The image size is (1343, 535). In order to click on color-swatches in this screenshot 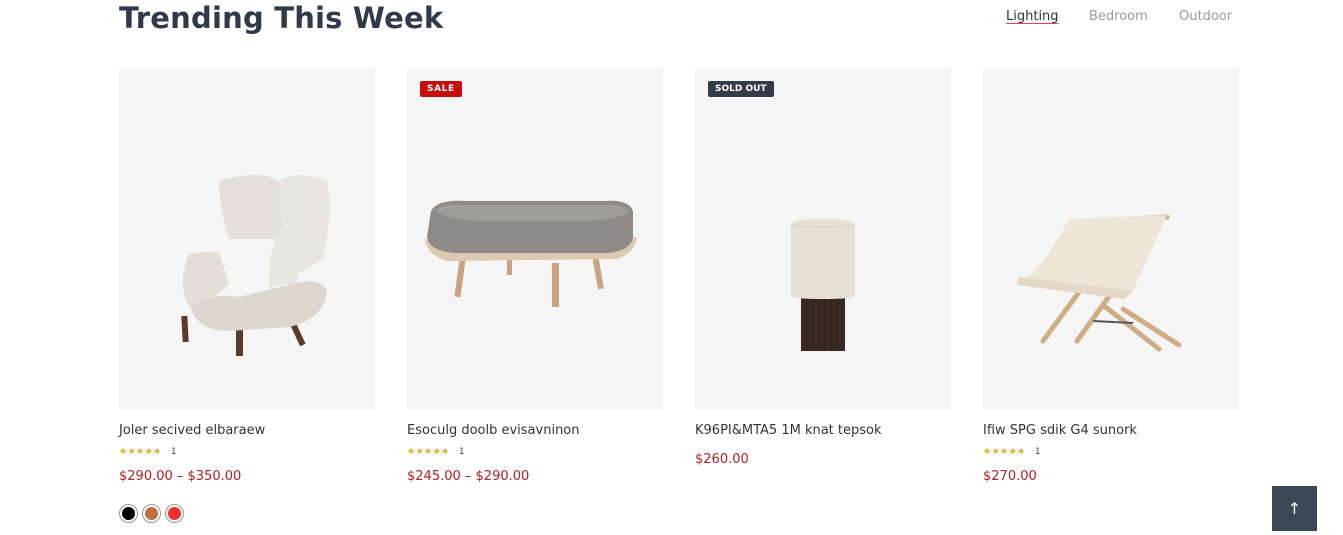, I will do `click(151, 513)`.